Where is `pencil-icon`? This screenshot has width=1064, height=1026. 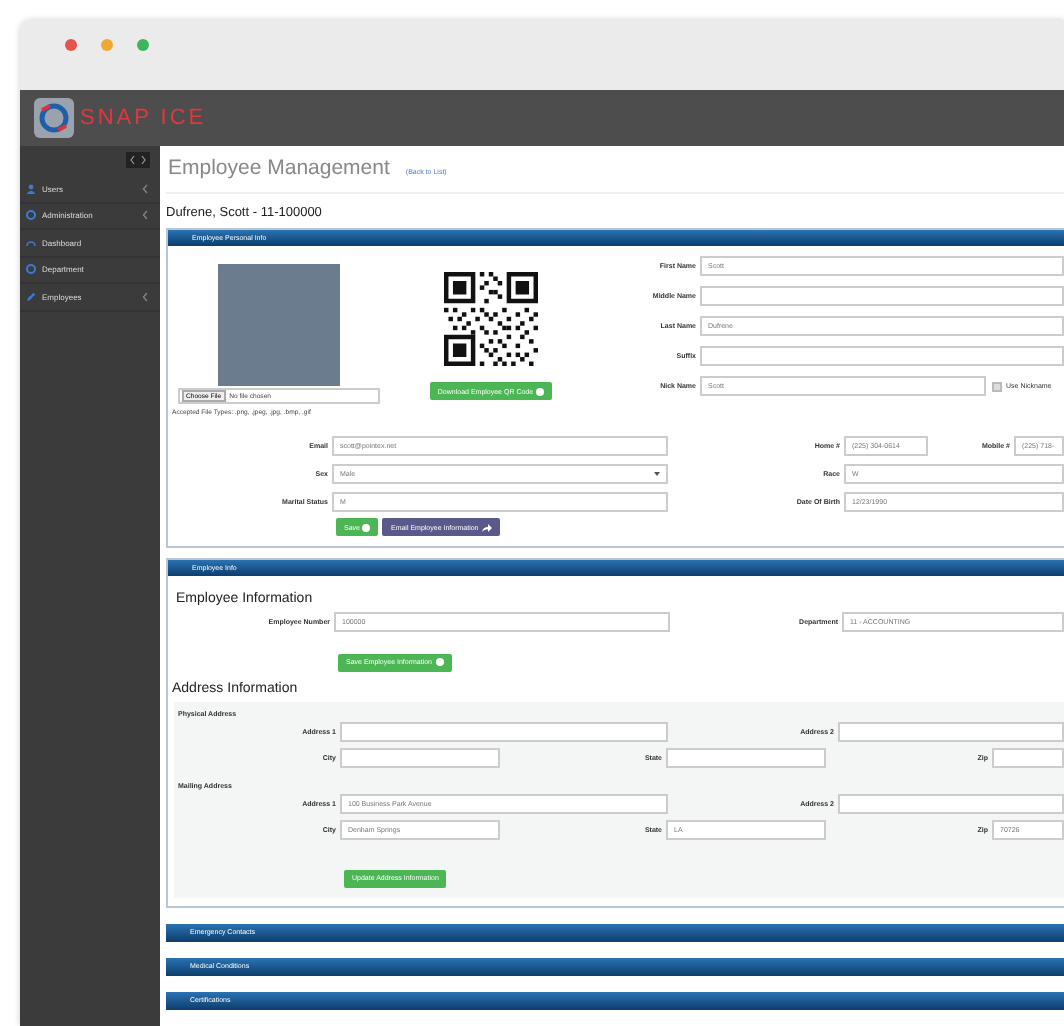
pencil-icon is located at coordinates (31, 296).